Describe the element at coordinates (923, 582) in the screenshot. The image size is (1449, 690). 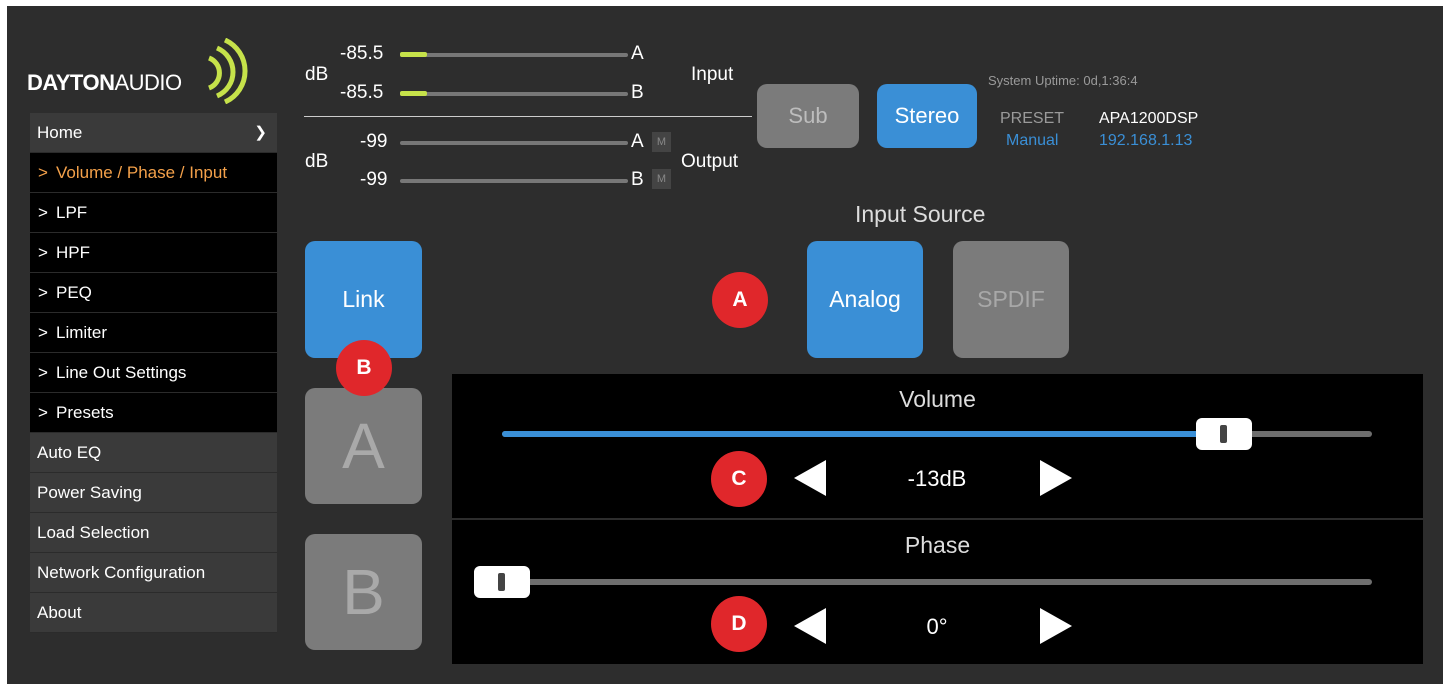
I see `phase-slider-track` at that location.